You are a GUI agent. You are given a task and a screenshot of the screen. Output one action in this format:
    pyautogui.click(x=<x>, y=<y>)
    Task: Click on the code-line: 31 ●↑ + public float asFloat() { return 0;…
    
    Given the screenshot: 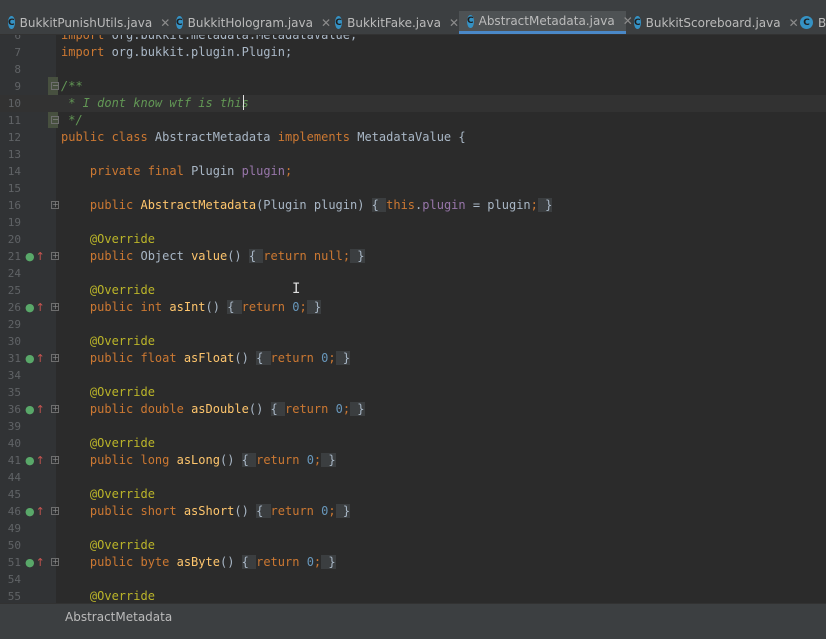 What is the action you would take?
    pyautogui.click(x=413, y=358)
    